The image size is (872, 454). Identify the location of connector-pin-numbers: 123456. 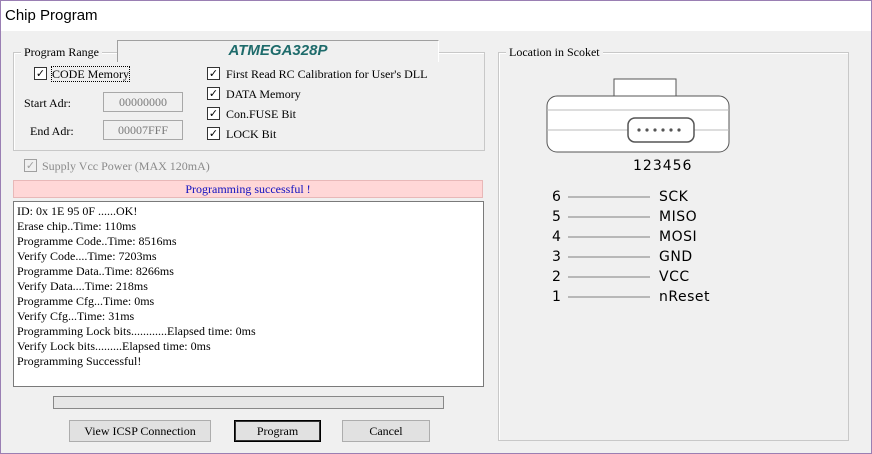
(663, 166).